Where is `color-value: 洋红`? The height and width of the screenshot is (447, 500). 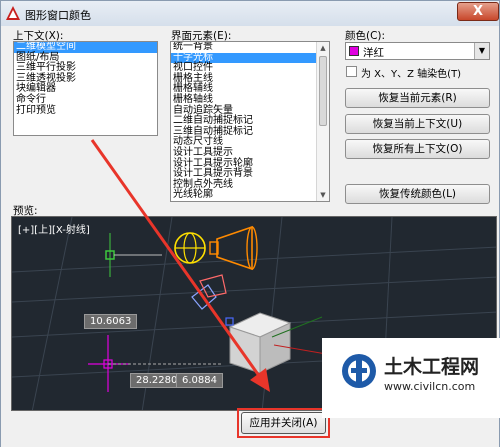 color-value: 洋红 is located at coordinates (373, 53).